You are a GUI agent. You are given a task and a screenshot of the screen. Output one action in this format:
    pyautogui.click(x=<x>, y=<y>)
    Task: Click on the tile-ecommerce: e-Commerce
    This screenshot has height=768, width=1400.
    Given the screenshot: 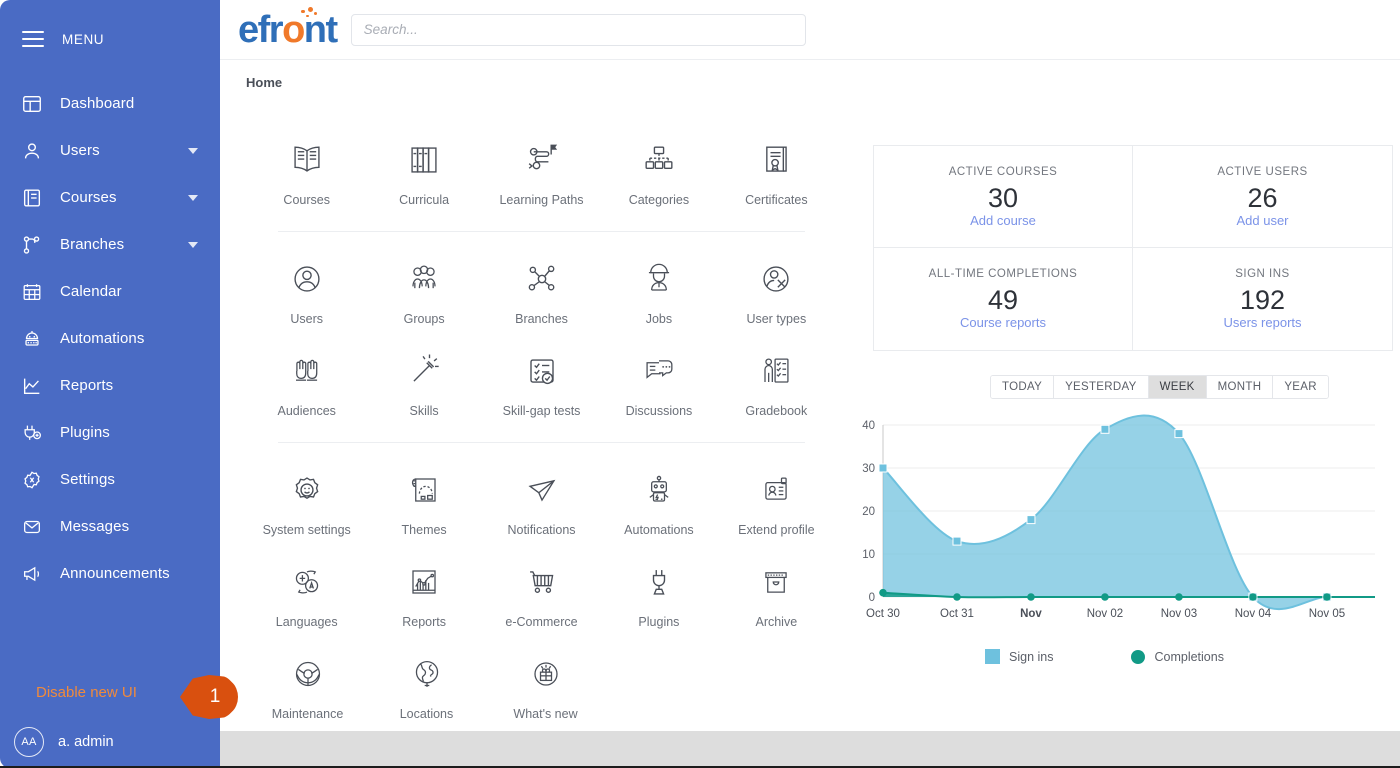 What is the action you would take?
    pyautogui.click(x=541, y=591)
    